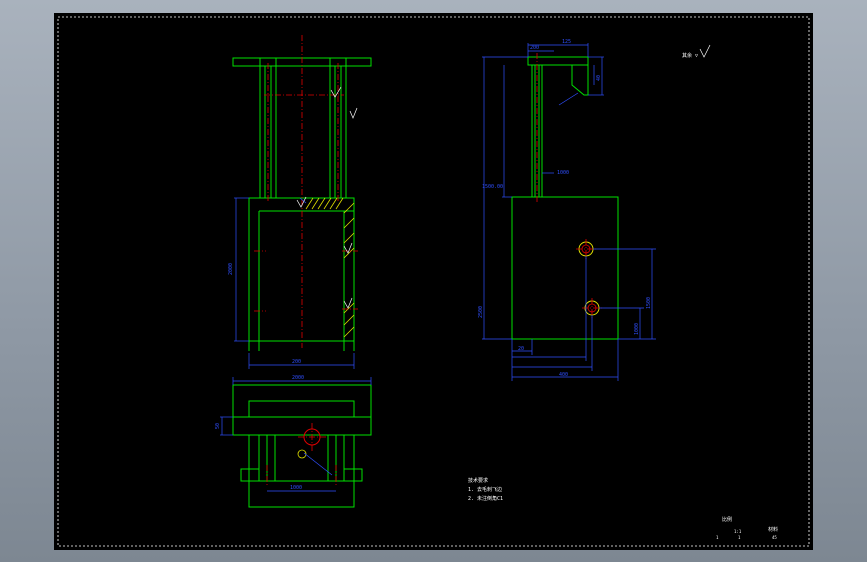 This screenshot has height=562, width=867. Describe the element at coordinates (563, 375) in the screenshot. I see `dim-side-width: 400` at that location.